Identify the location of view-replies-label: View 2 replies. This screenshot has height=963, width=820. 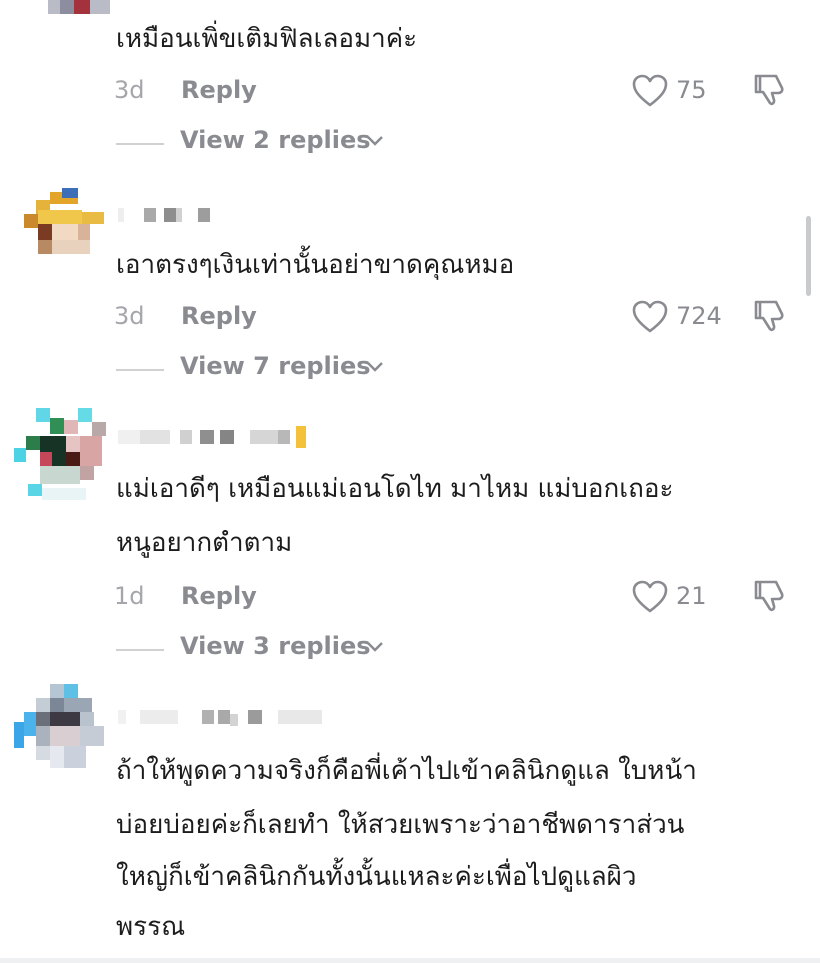
(275, 140).